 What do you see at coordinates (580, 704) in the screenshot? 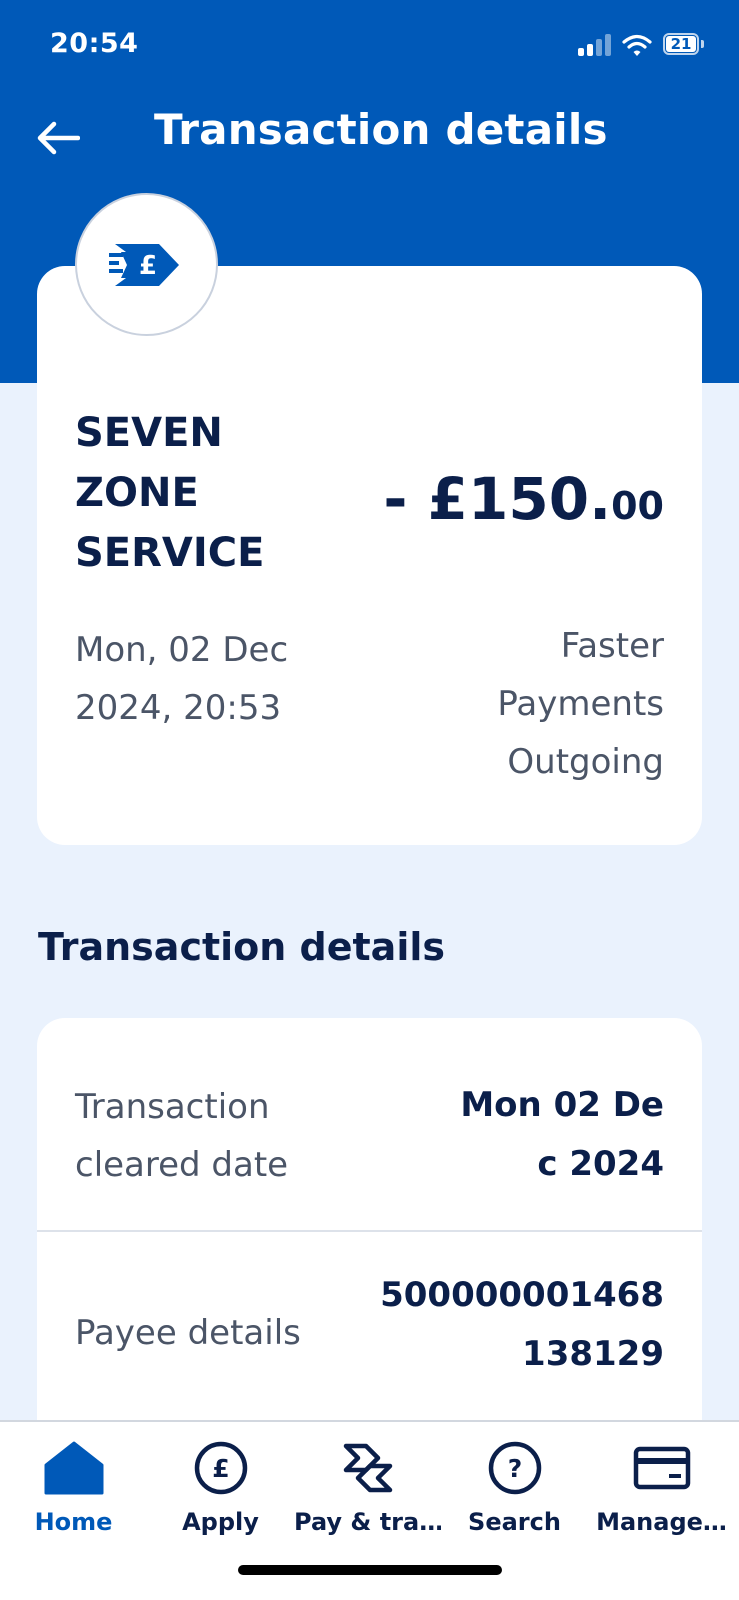
I see `payment-type: Faster Payments Outgoing` at bounding box center [580, 704].